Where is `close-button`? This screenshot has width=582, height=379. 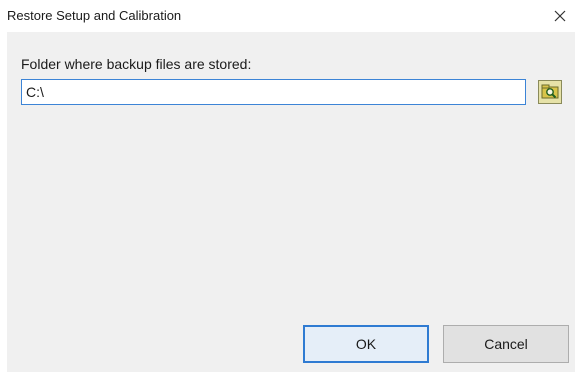 close-button is located at coordinates (560, 16).